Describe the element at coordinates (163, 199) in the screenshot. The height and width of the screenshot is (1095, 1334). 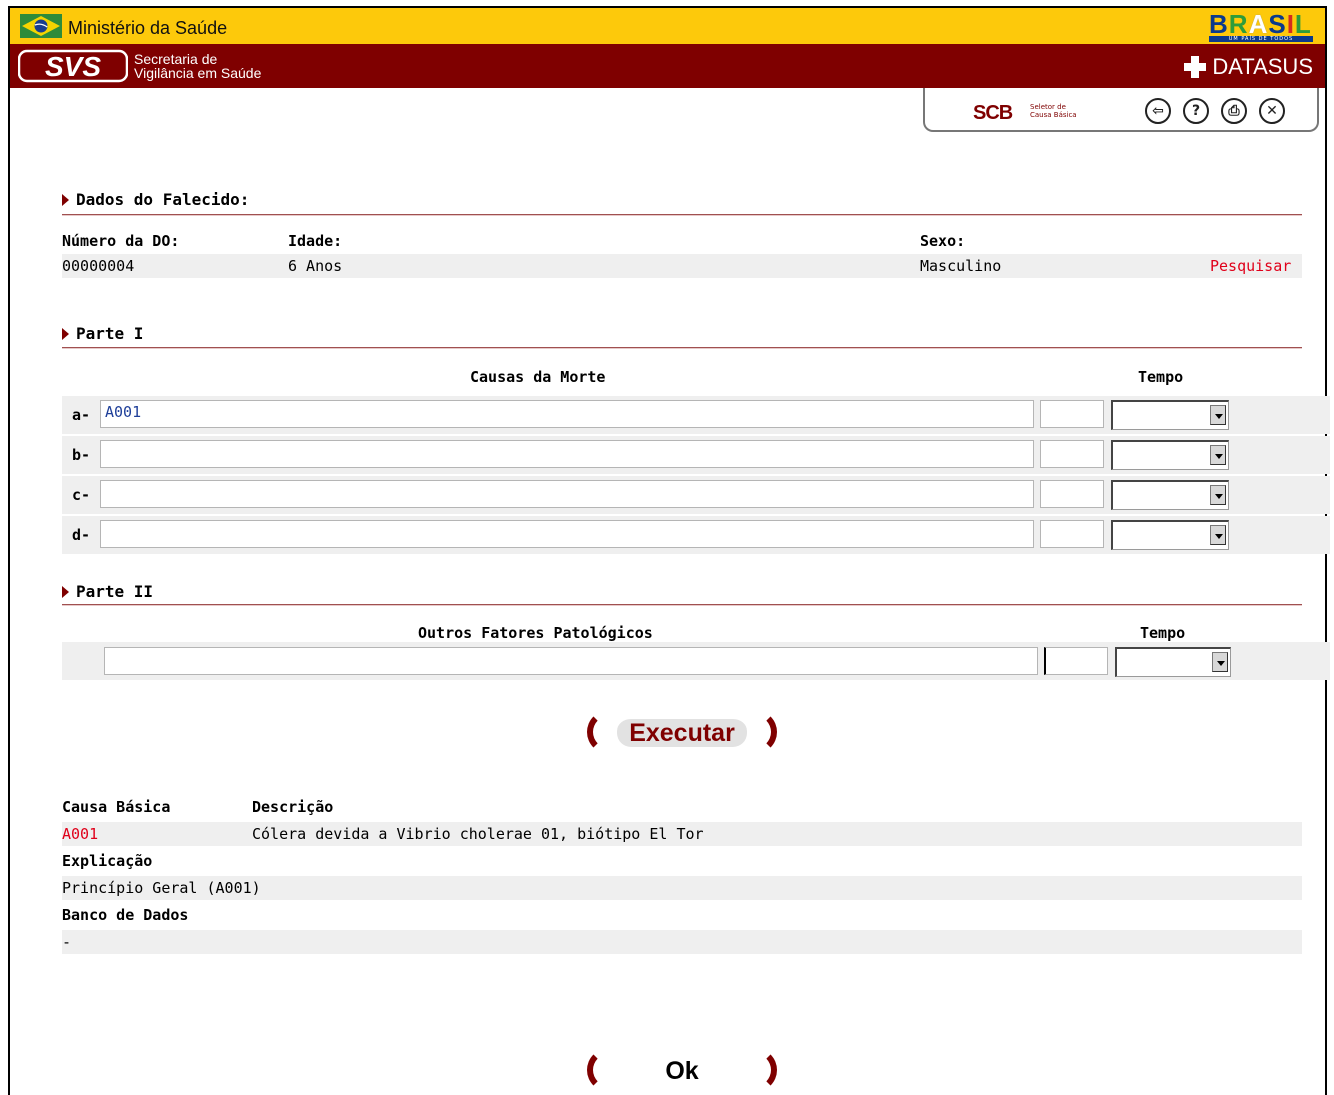
I see `section-title-text: Dados do Falecido:` at that location.